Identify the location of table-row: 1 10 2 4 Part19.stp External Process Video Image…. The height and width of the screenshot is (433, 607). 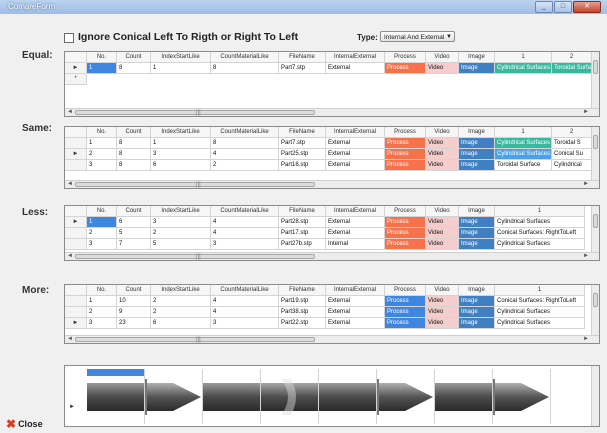
(325, 301).